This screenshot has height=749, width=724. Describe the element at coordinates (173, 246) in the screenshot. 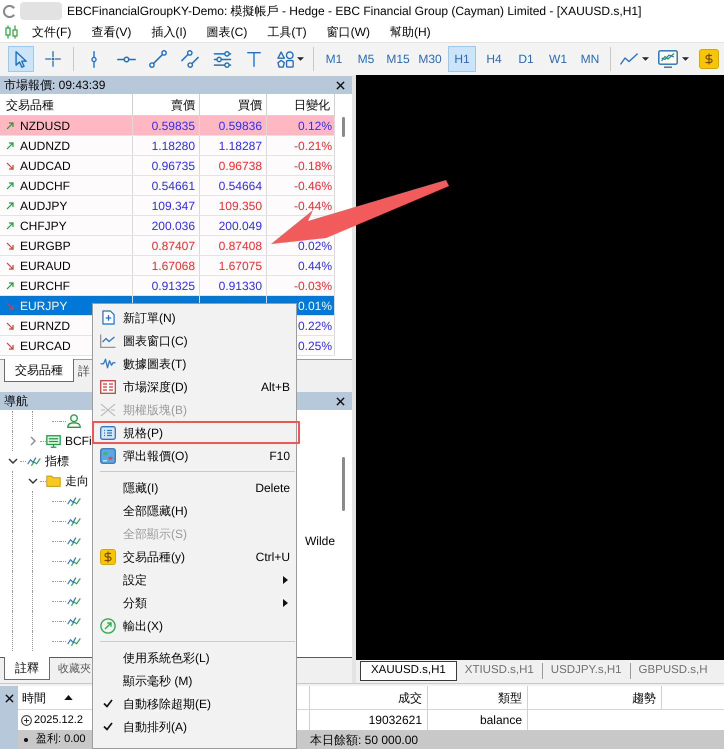

I see `table-cell-text: 0.87407` at that location.